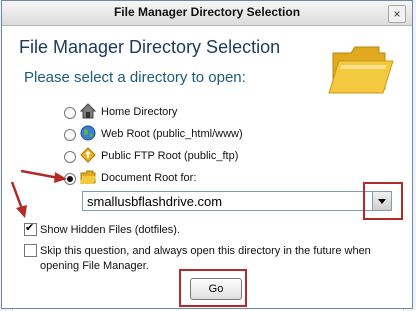 The image size is (416, 311). Describe the element at coordinates (30, 250) in the screenshot. I see `skip-question-checkbox` at that location.